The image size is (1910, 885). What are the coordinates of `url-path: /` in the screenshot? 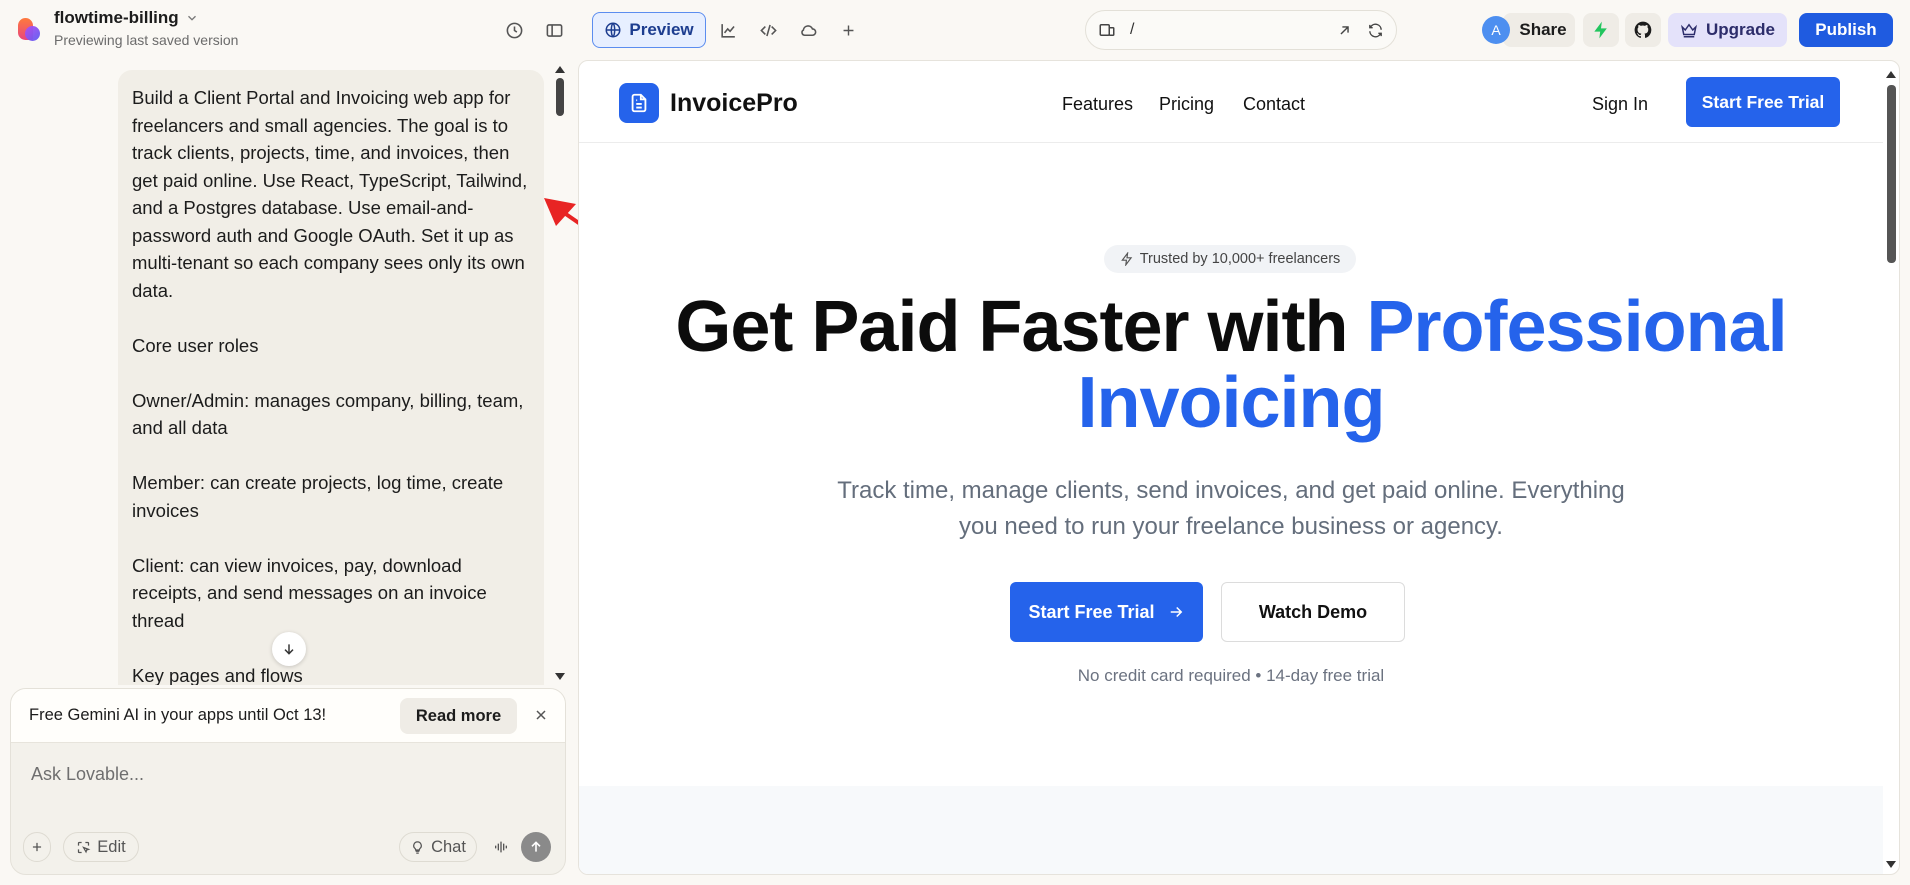 It's located at (1132, 30).